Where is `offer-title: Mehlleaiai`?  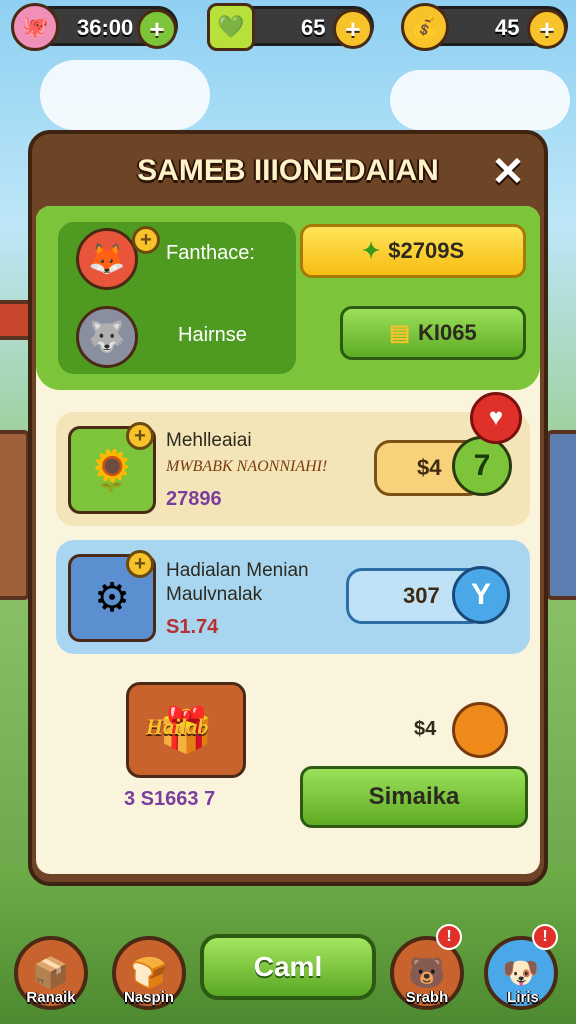 offer-title: Mehlleaiai is located at coordinates (209, 440).